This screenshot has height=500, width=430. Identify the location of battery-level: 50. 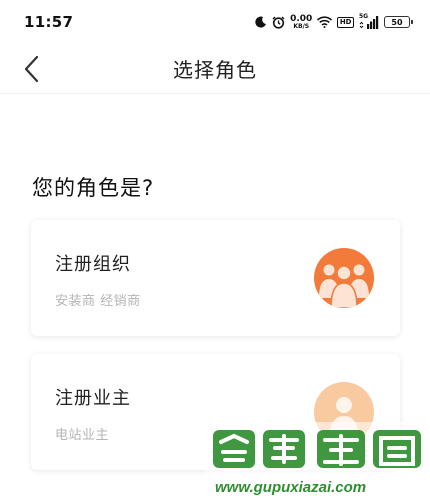
(397, 22).